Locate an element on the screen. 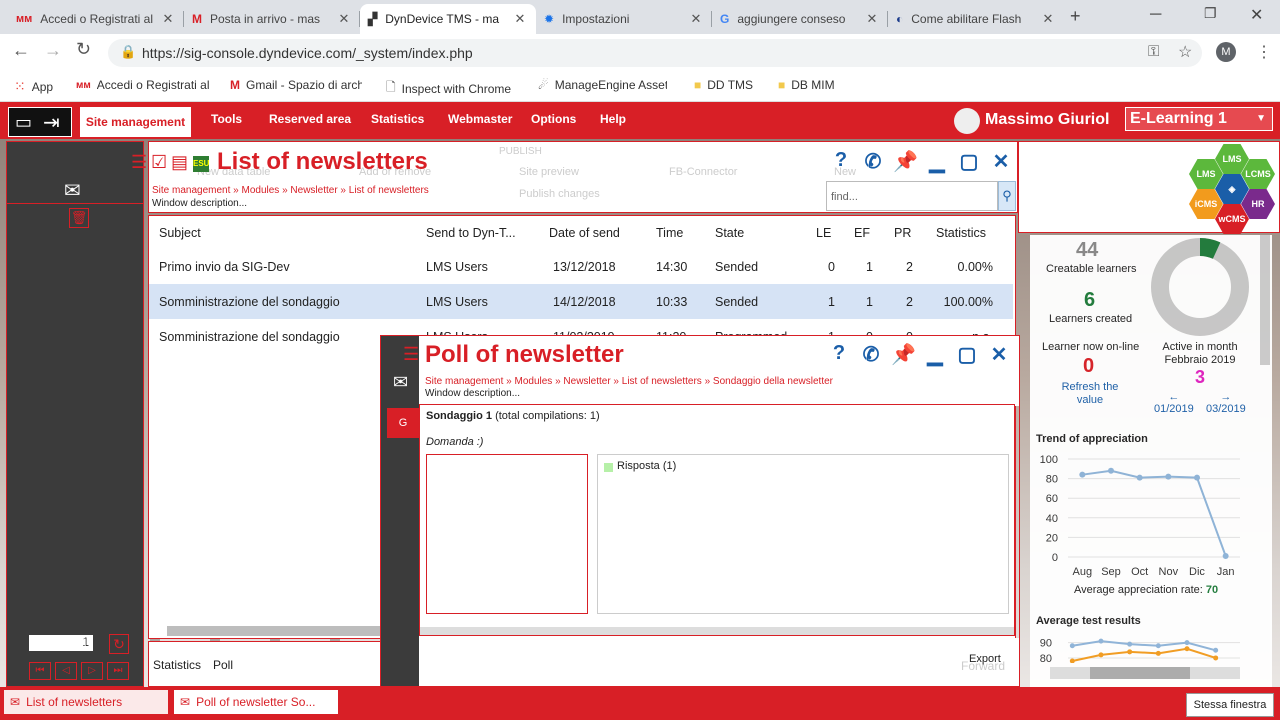 Image resolution: width=1280 pixels, height=720 pixels. nav-reserved-area: Reserved area is located at coordinates (310, 119).